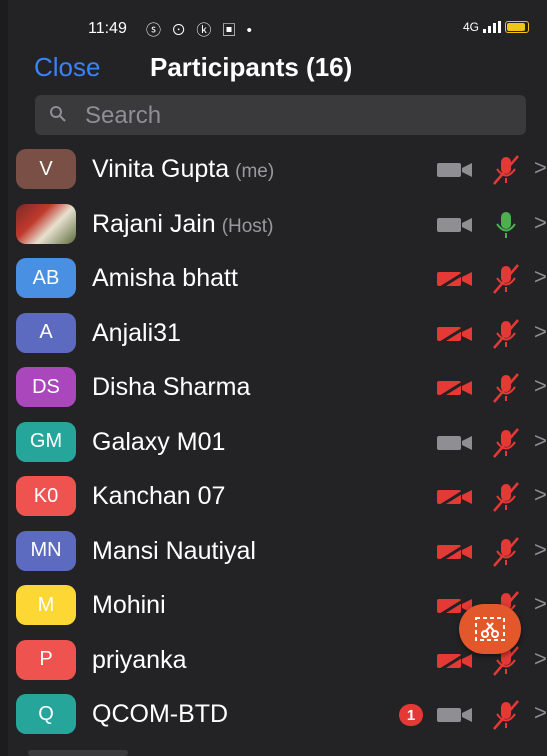  What do you see at coordinates (251, 67) in the screenshot?
I see `page-title: Participants (16)` at bounding box center [251, 67].